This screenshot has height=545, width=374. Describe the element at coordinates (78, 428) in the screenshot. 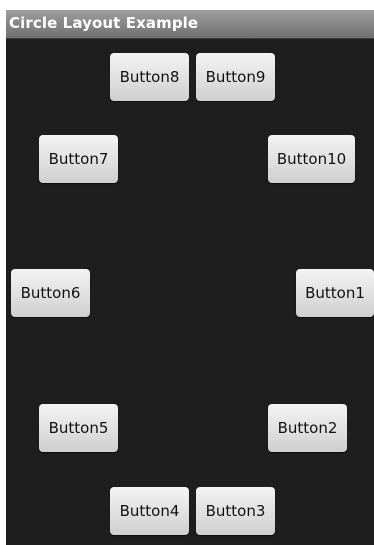

I see `button-5: Button5` at that location.